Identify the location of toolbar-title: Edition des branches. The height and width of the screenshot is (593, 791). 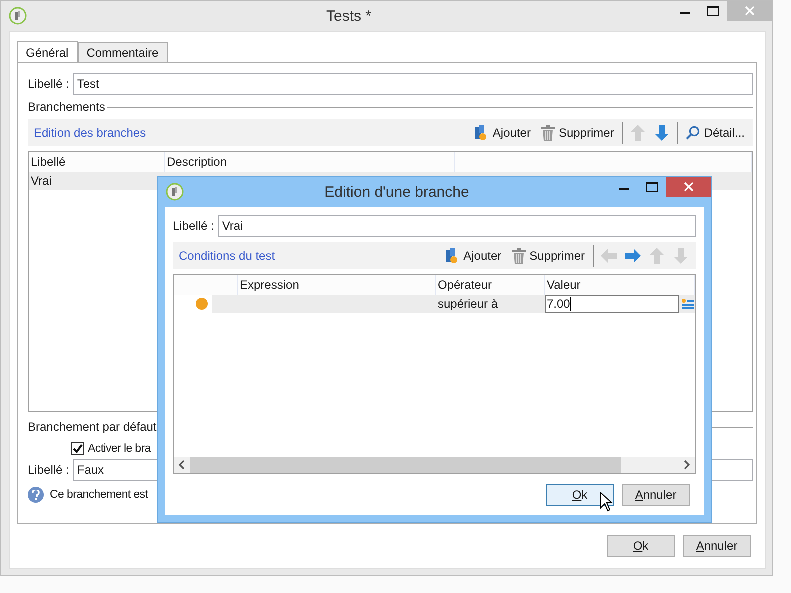
(91, 133).